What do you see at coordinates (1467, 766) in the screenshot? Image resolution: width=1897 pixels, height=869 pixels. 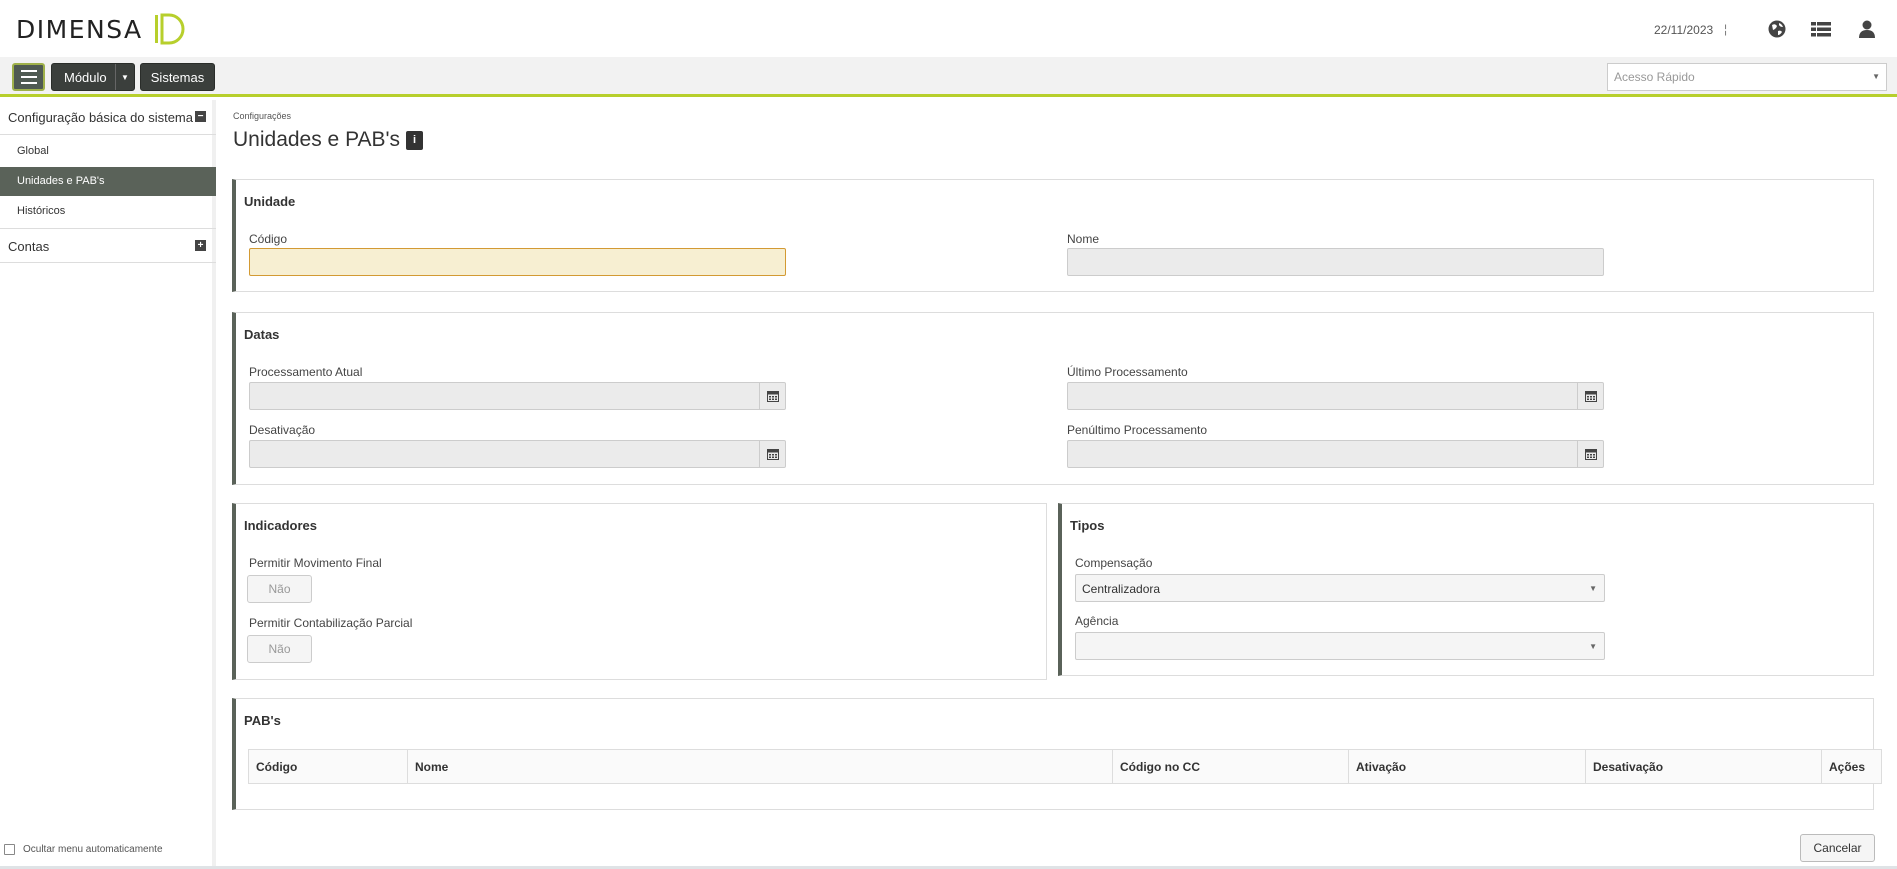 I see `column-header-ativacao: Ativação` at bounding box center [1467, 766].